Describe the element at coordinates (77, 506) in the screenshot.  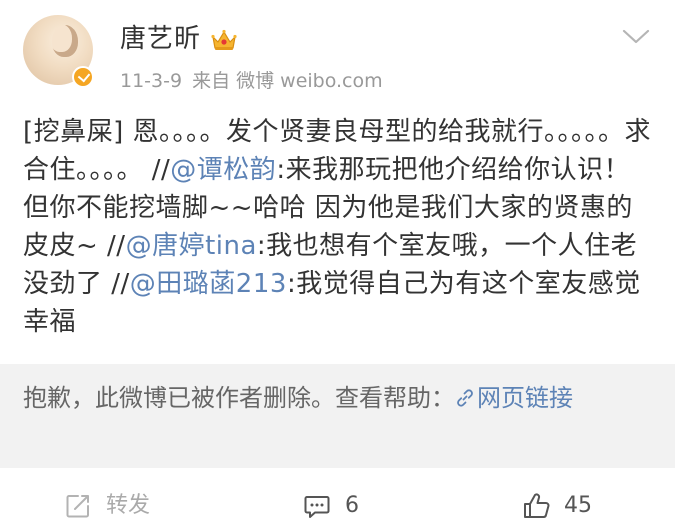
I see `repost-icon` at that location.